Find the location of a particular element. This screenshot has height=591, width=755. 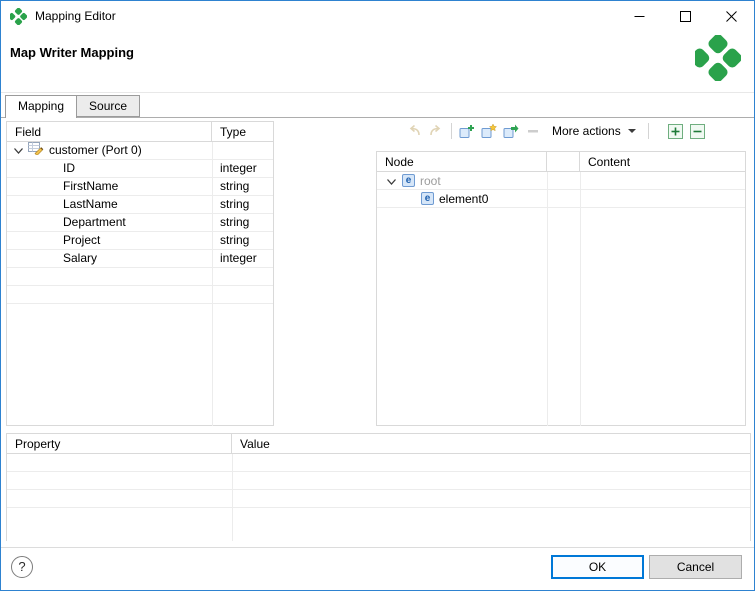

tree-row-customer: customer (Port 0) is located at coordinates (140, 151).